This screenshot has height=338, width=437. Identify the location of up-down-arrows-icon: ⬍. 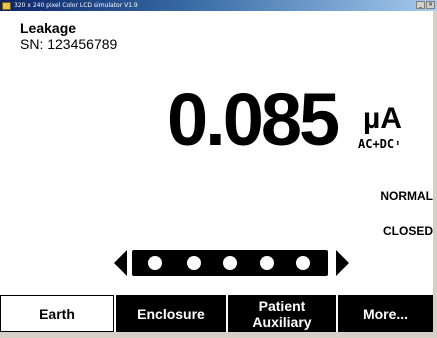
(397, 144).